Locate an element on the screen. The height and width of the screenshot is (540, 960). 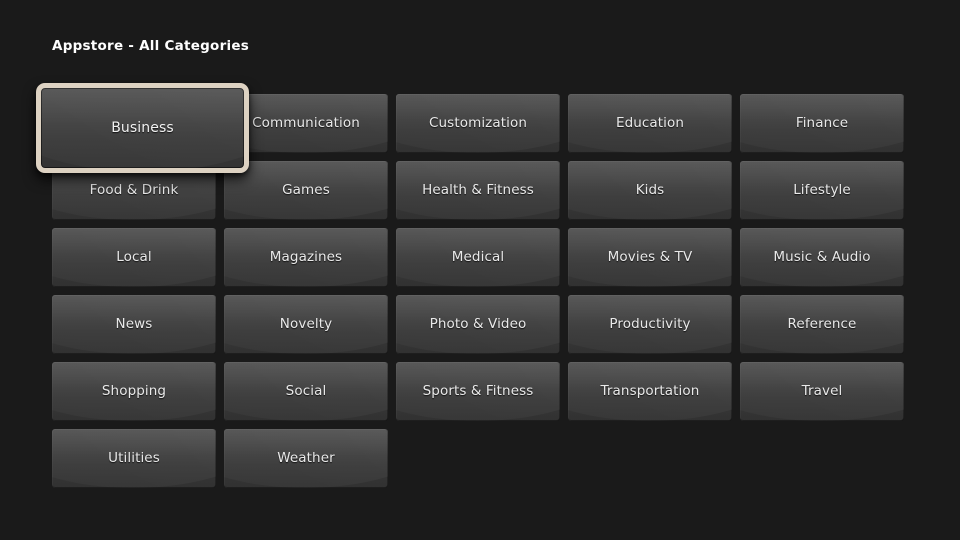
category-tile-label: Shopping is located at coordinates (134, 390).